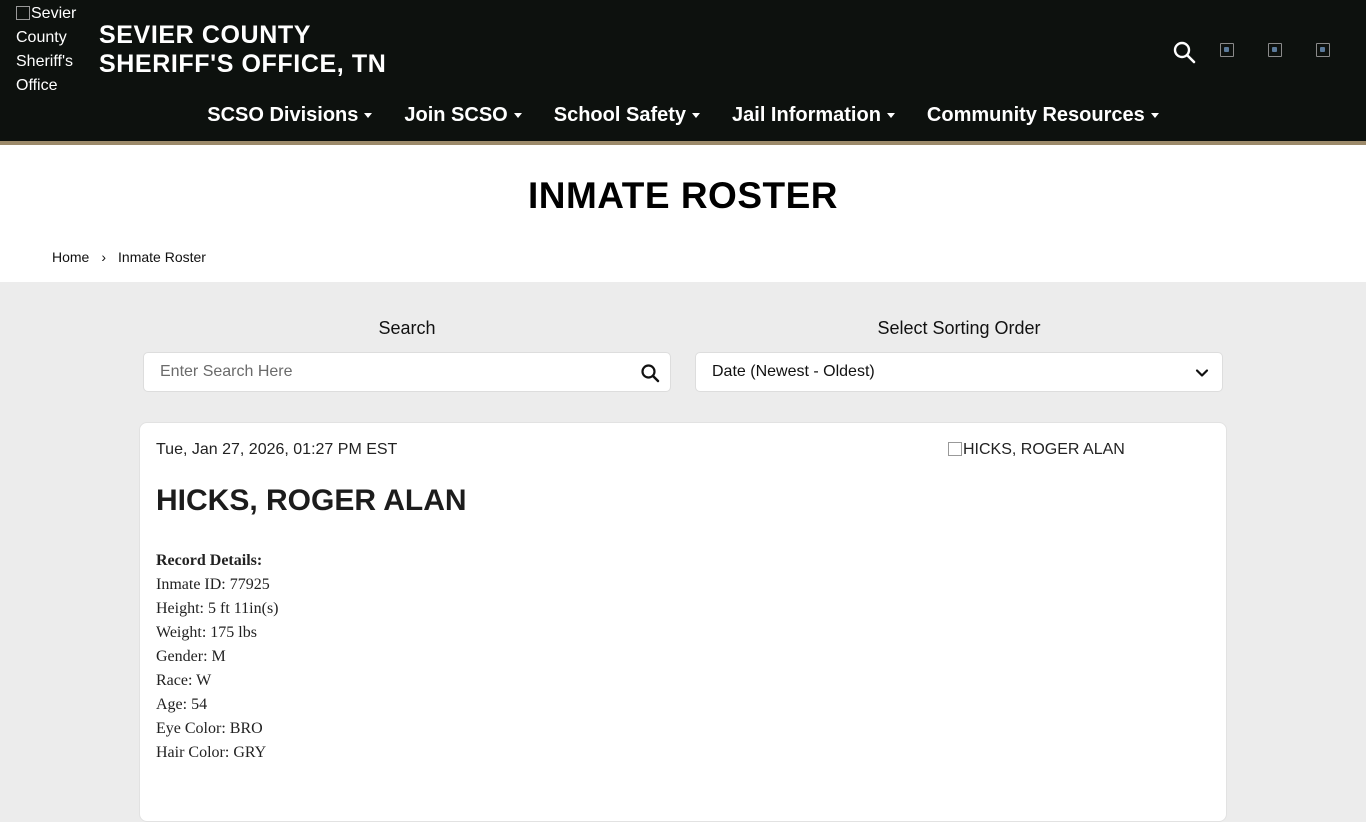 The height and width of the screenshot is (822, 1366). Describe the element at coordinates (1044, 449) in the screenshot. I see `inmate-photo-alt: HICKS, ROGER ALAN` at that location.